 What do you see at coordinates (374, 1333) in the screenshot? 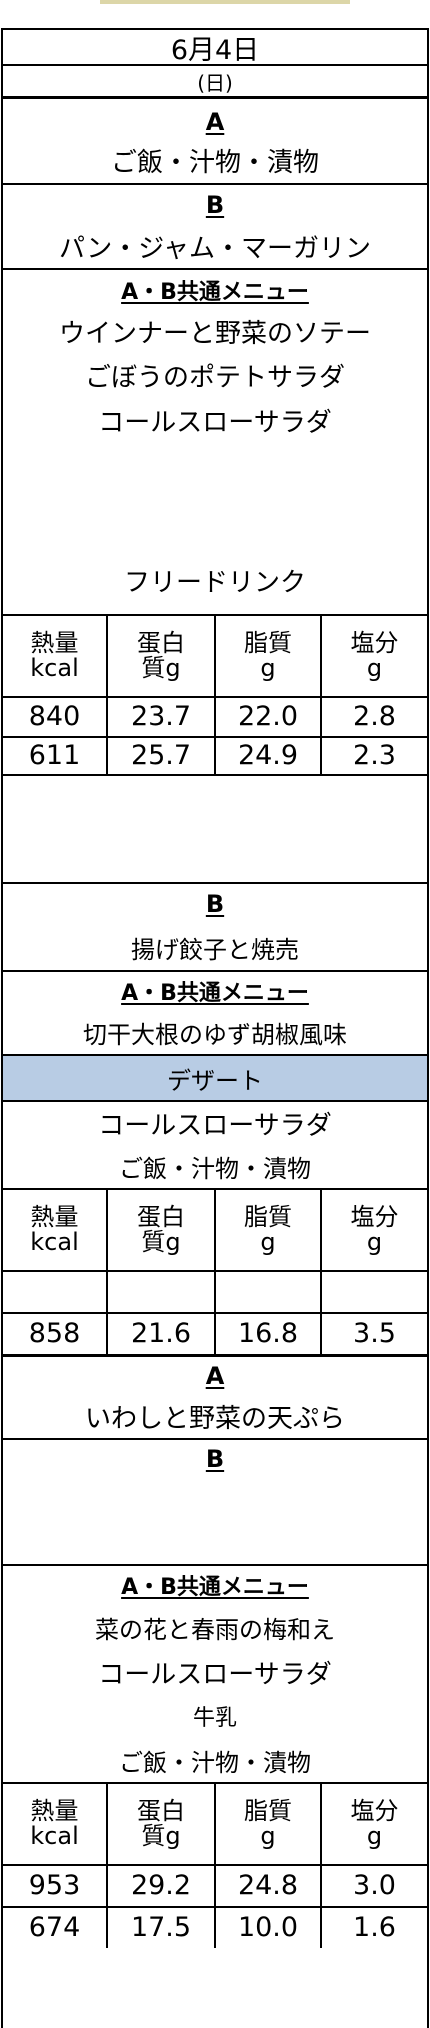
I see `nutrition-value: 3.5` at bounding box center [374, 1333].